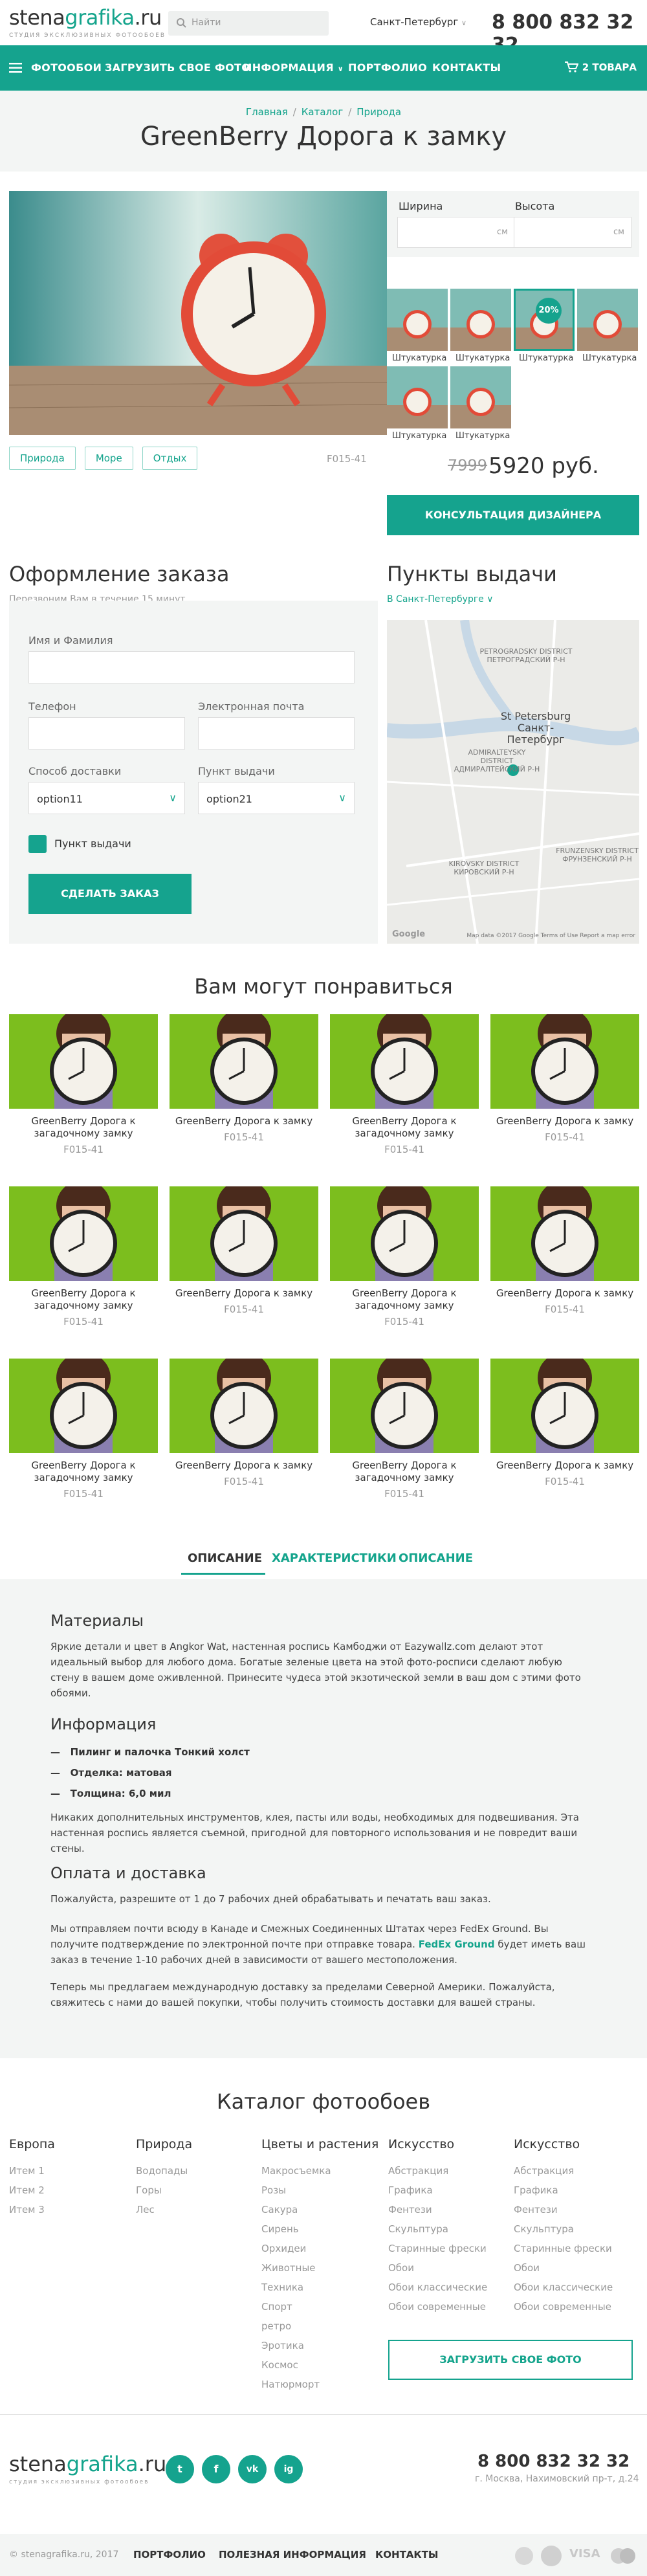 Image resolution: width=647 pixels, height=2576 pixels. Describe the element at coordinates (37, 844) in the screenshot. I see `pickup-checkbox` at that location.